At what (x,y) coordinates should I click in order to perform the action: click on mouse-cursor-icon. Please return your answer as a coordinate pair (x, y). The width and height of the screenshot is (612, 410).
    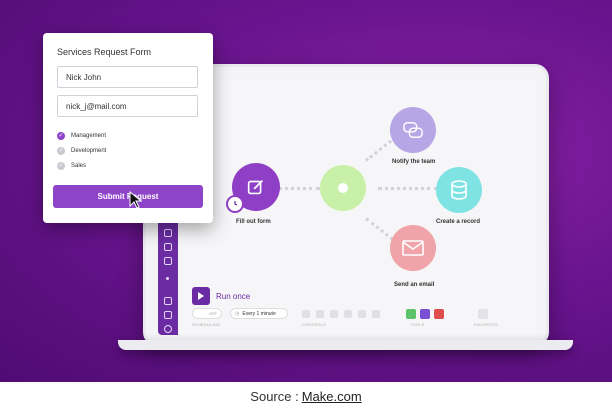
    Looking at the image, I should click on (136, 200).